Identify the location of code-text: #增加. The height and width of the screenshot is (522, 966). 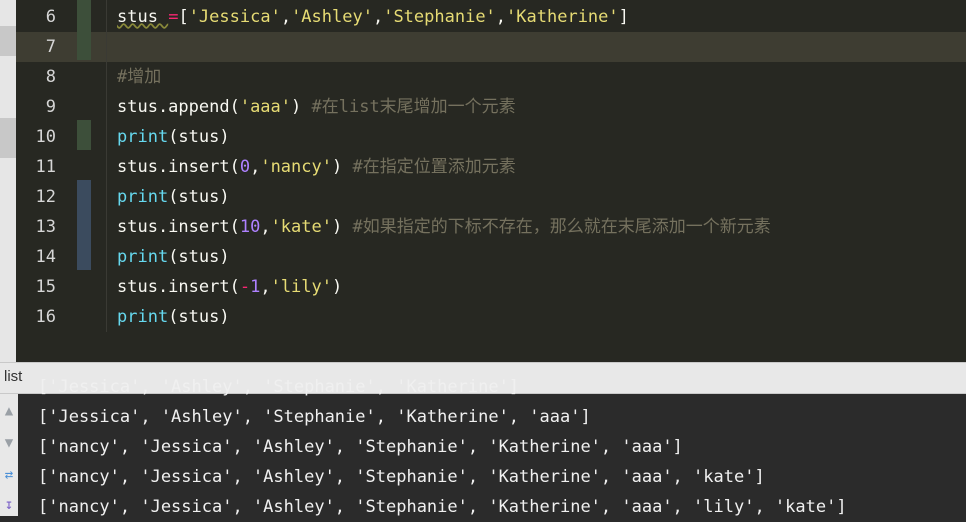
(139, 77).